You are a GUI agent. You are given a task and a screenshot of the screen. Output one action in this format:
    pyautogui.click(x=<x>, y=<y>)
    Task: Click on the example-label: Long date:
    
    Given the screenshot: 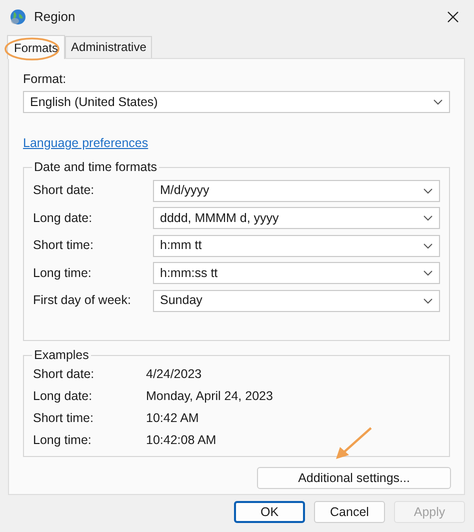 What is the action you would take?
    pyautogui.click(x=63, y=396)
    